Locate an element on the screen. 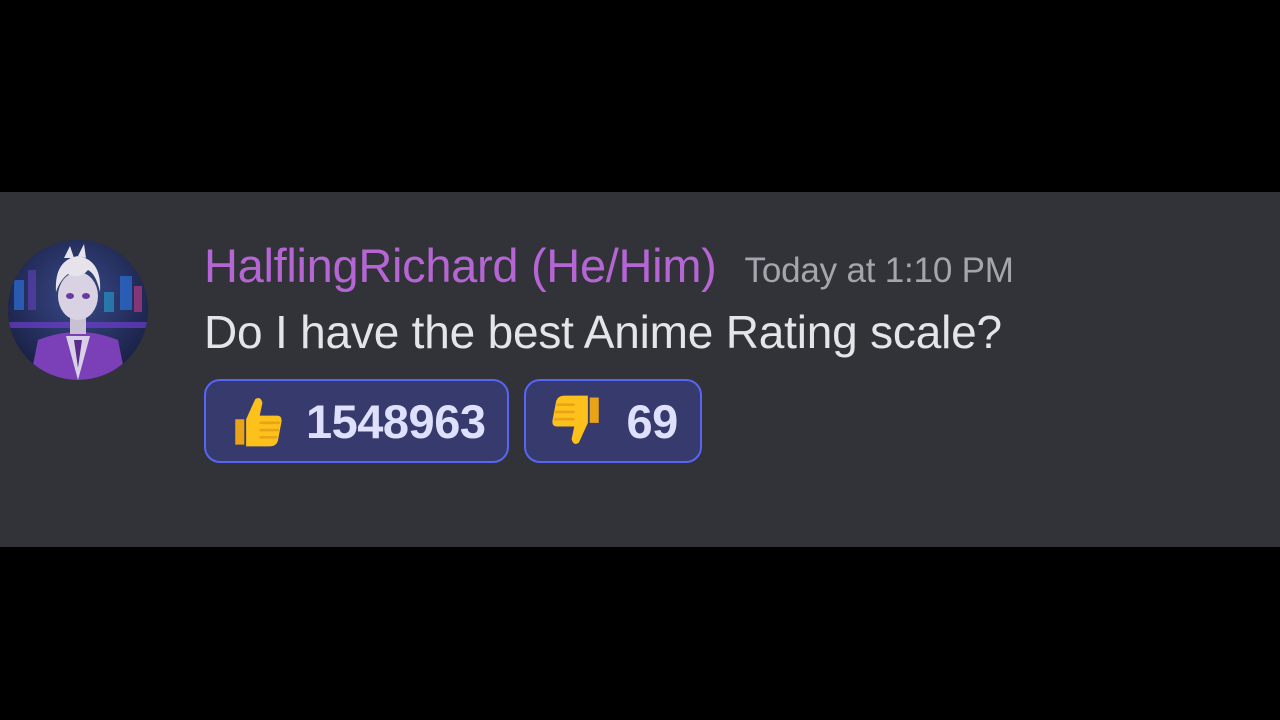  reactions-bar: 1548963 69 is located at coordinates (732, 421).